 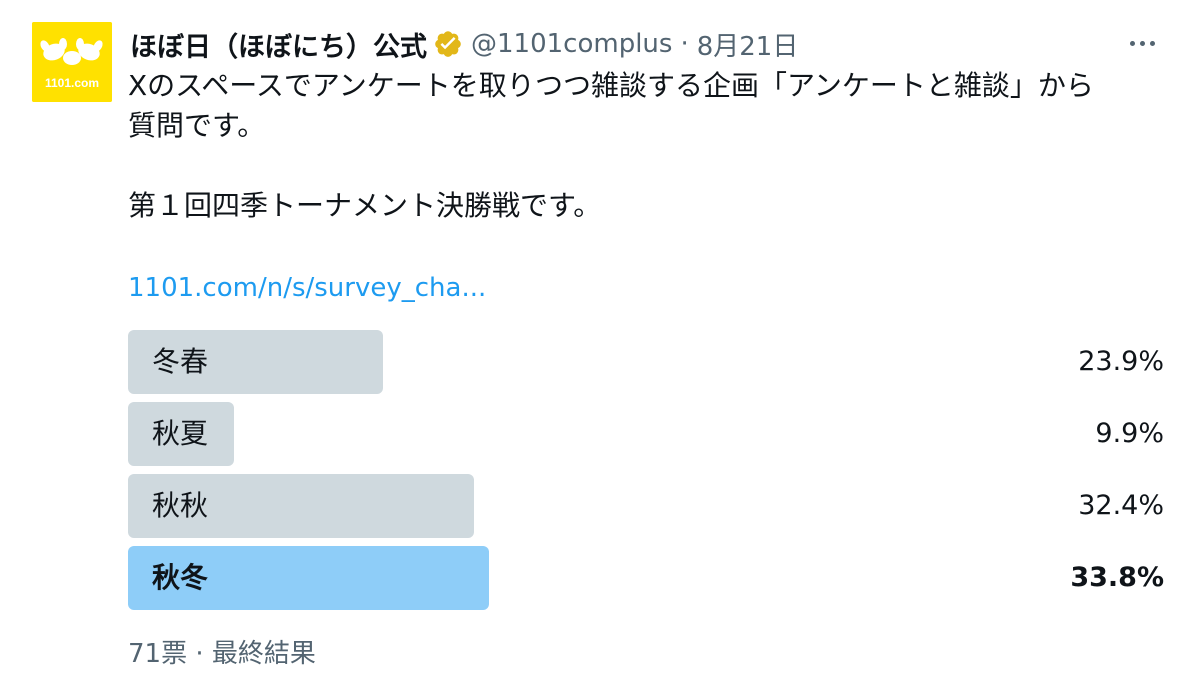 I want to click on poll-option-label: 秋秋, so click(x=180, y=505).